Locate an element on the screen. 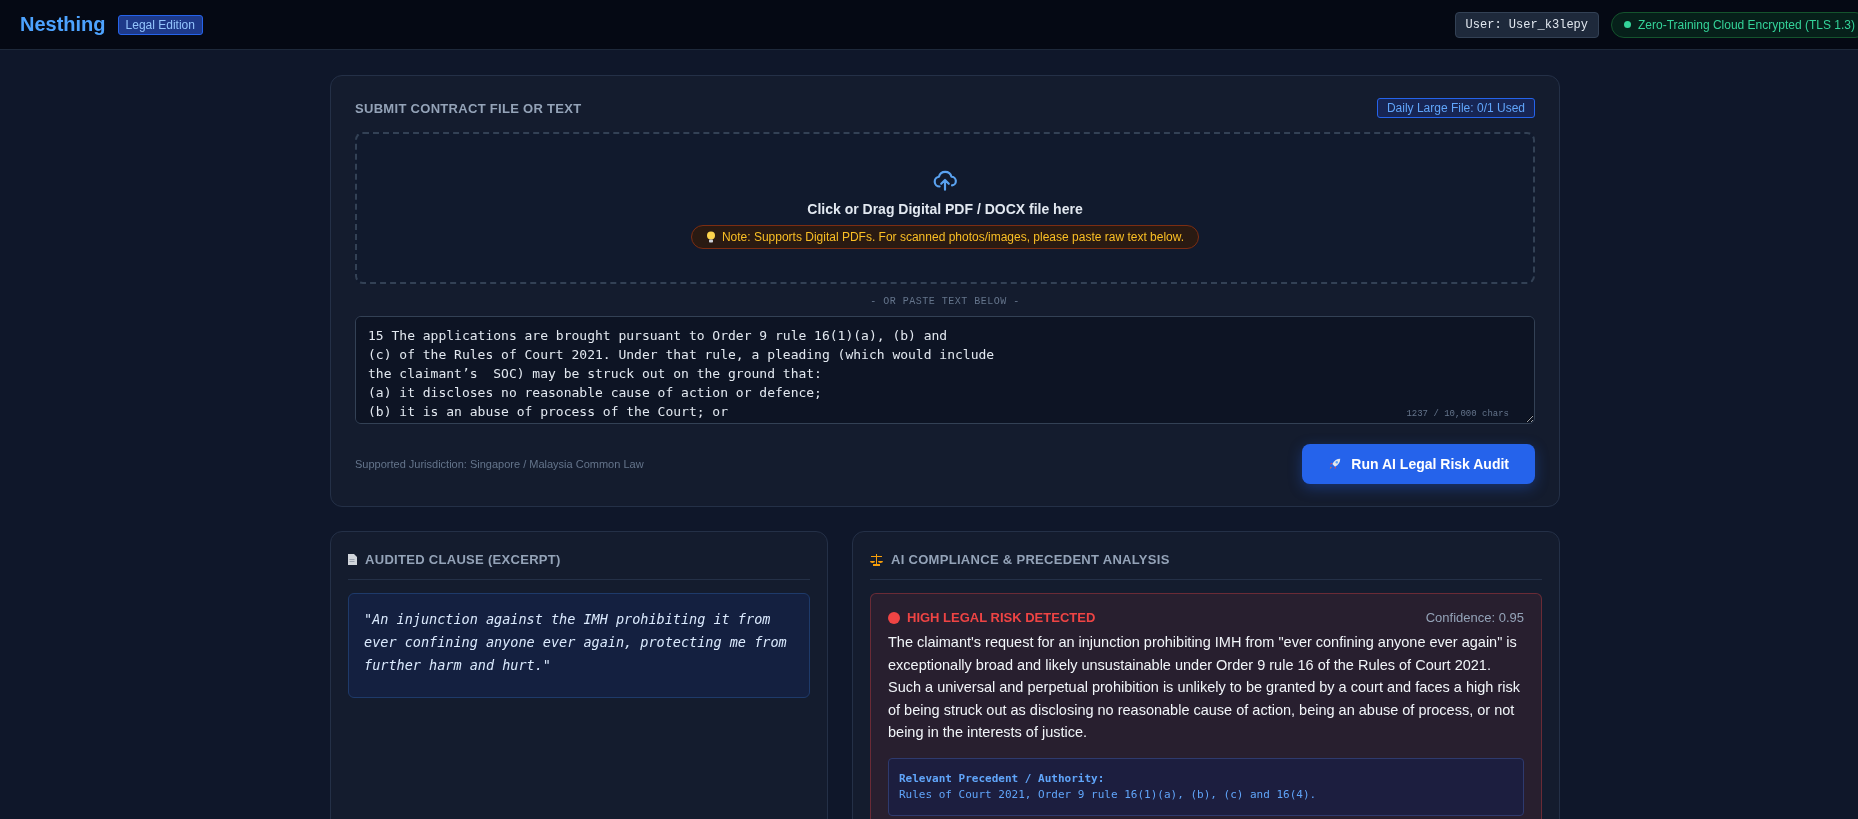 The width and height of the screenshot is (1858, 819). note-badge: Note: Supports Digital PDFs. For scanned photos/images, please paste raw text below. is located at coordinates (945, 237).